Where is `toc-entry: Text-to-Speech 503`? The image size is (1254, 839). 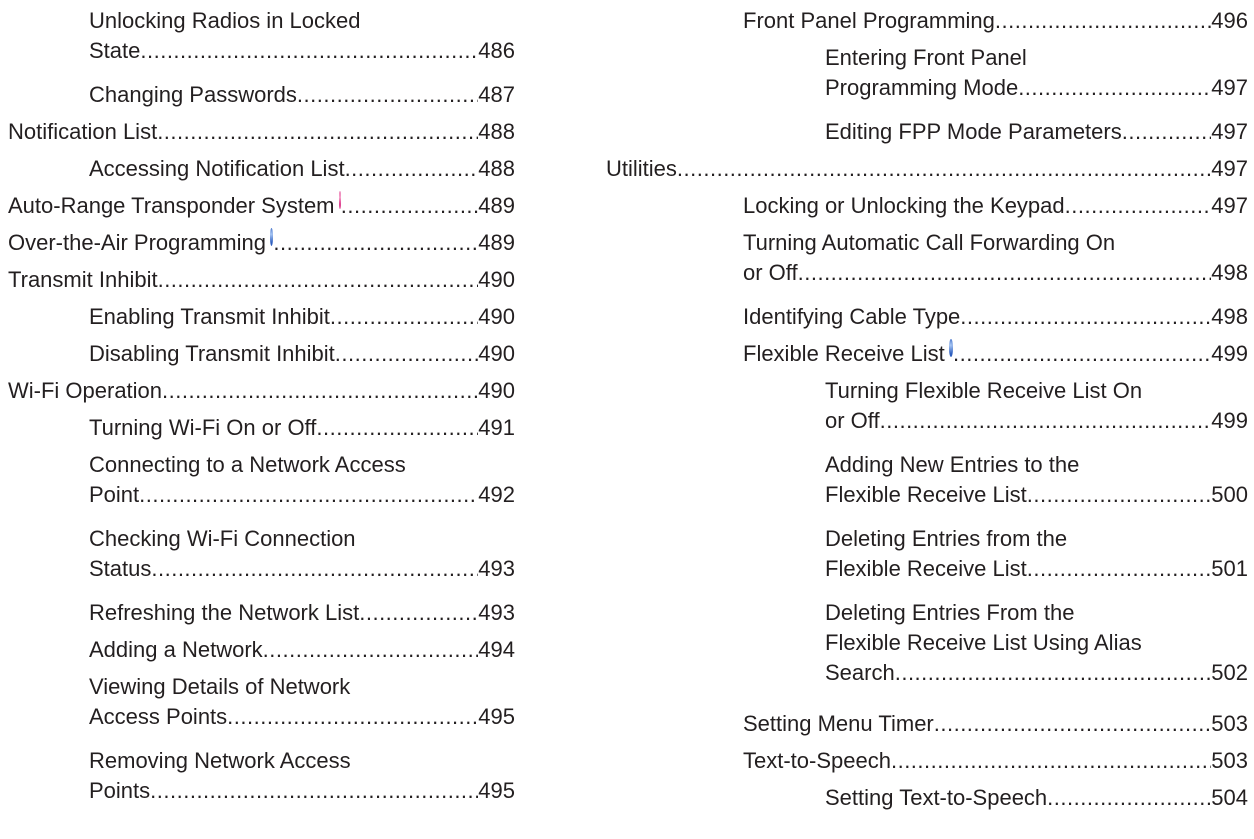 toc-entry: Text-to-Speech 503 is located at coordinates (995, 761).